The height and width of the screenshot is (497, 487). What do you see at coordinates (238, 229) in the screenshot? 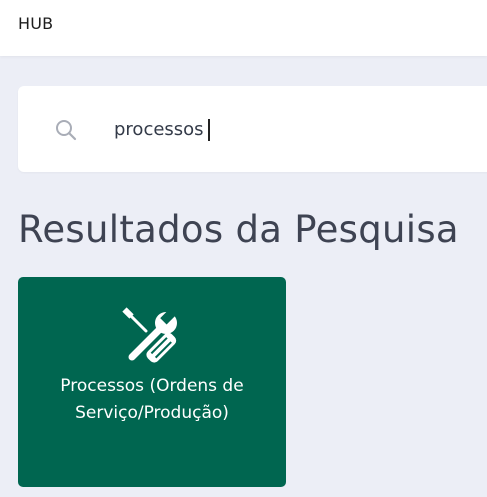
I see `page-title: Resultados da Pesquisa` at bounding box center [238, 229].